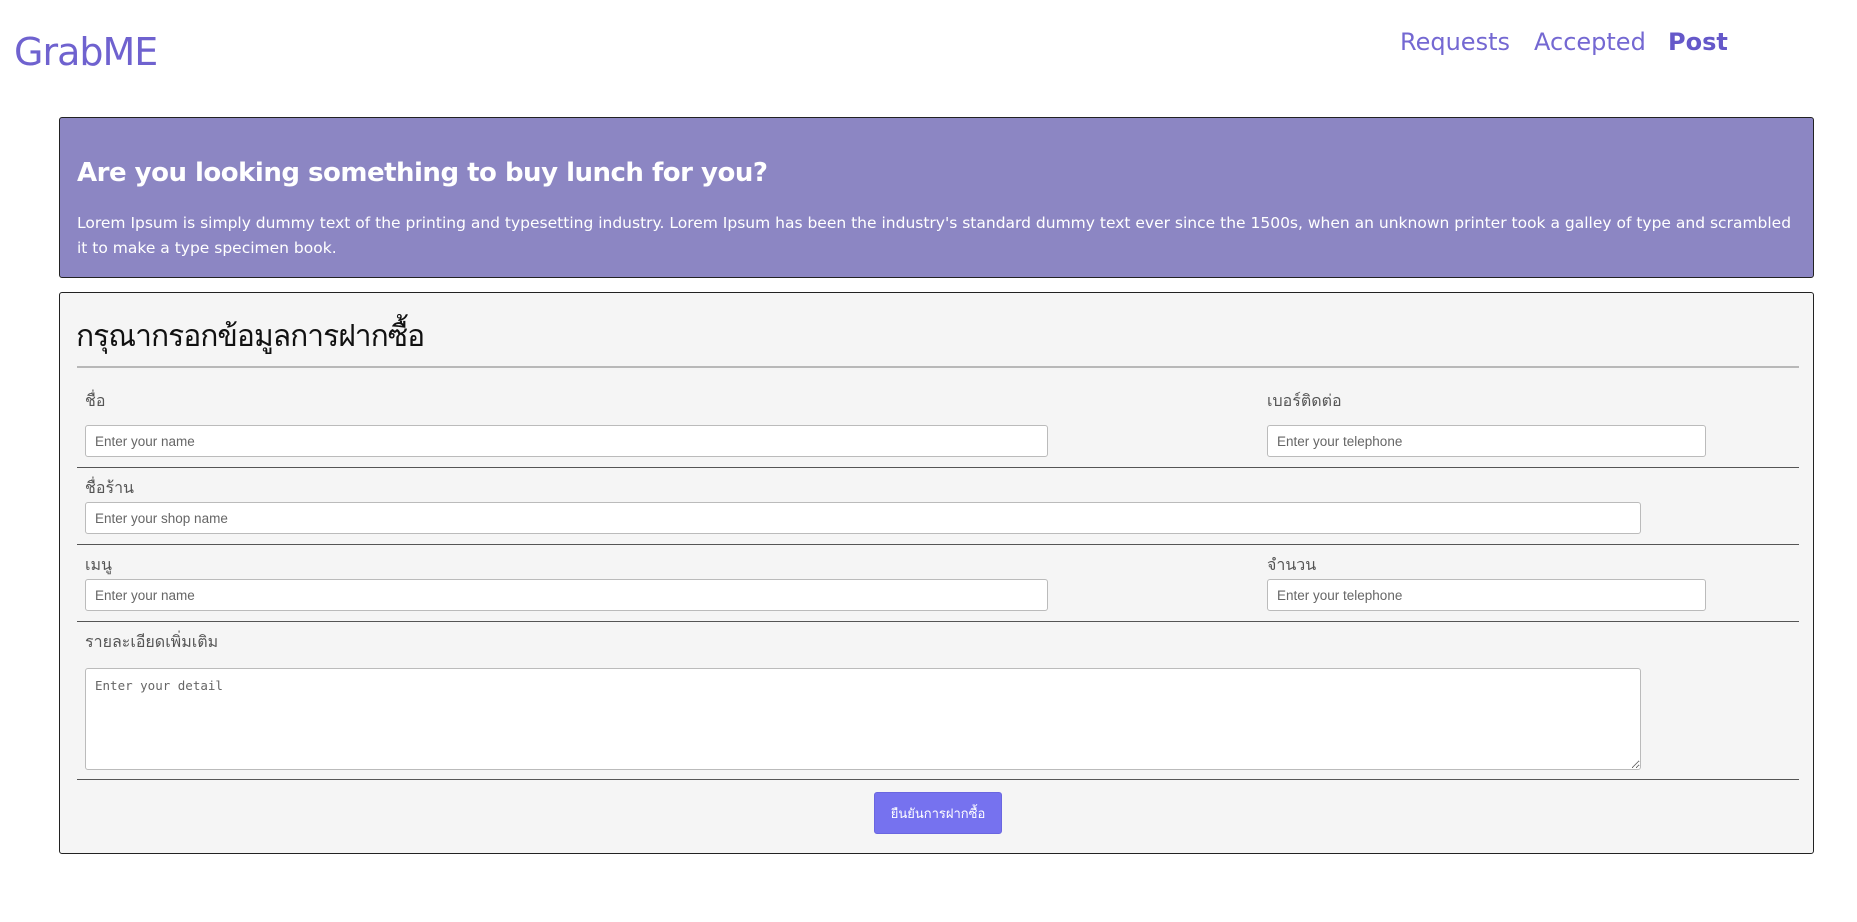 The height and width of the screenshot is (922, 1857). Describe the element at coordinates (1698, 42) in the screenshot. I see `nav-post: Post` at that location.